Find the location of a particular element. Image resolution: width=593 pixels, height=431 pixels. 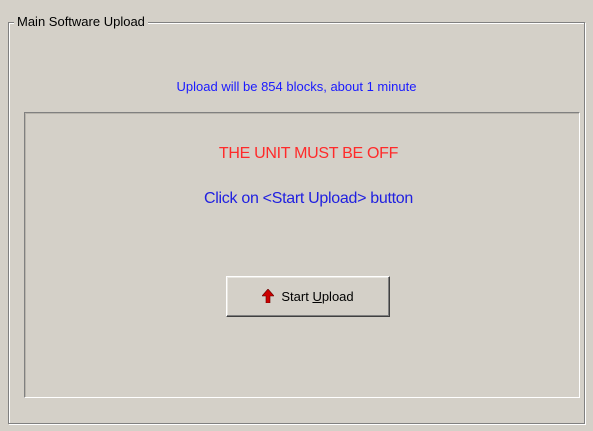

start-upload-button: Start Upload is located at coordinates (308, 296).